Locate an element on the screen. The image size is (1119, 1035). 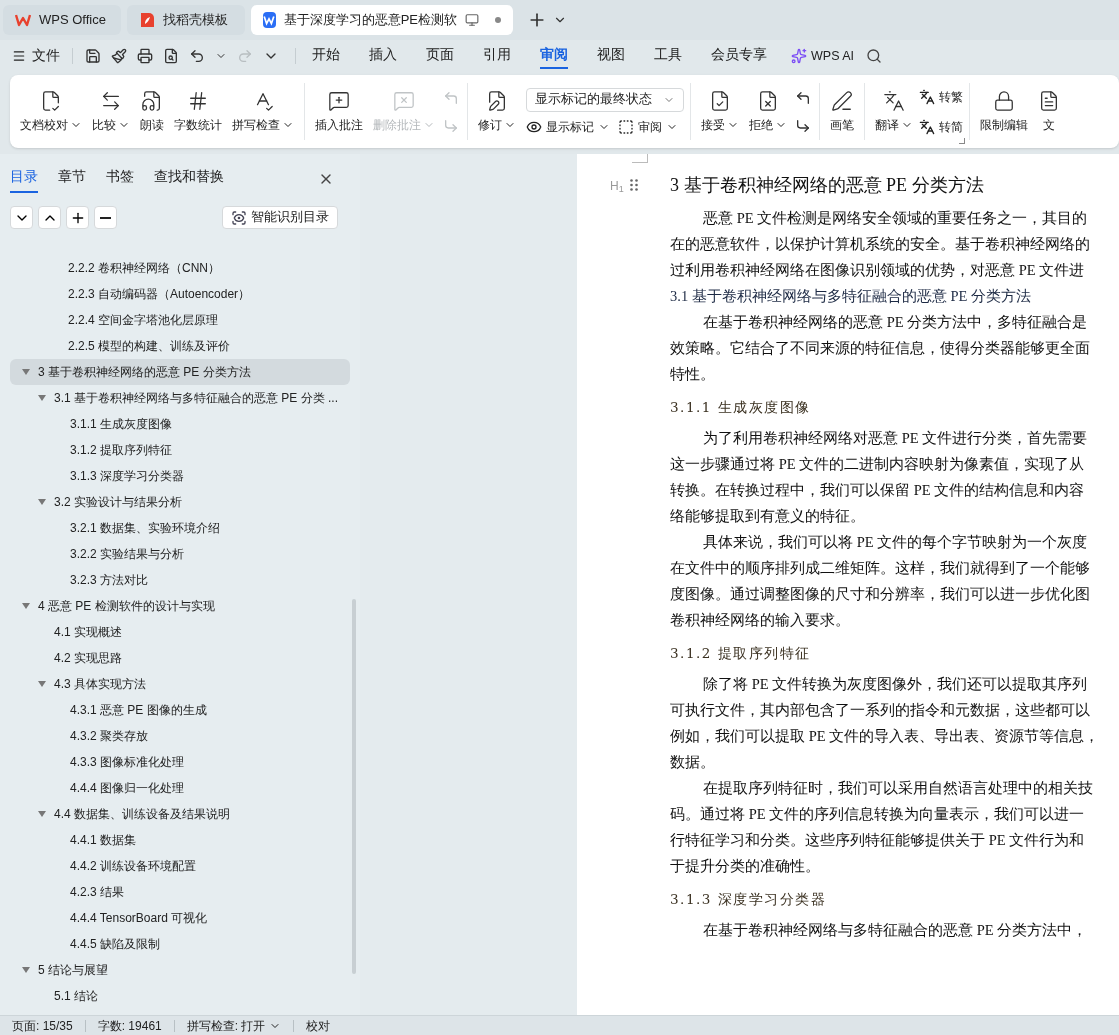
subheading: 3.1.3 深度学习分类器 is located at coordinates (749, 899).